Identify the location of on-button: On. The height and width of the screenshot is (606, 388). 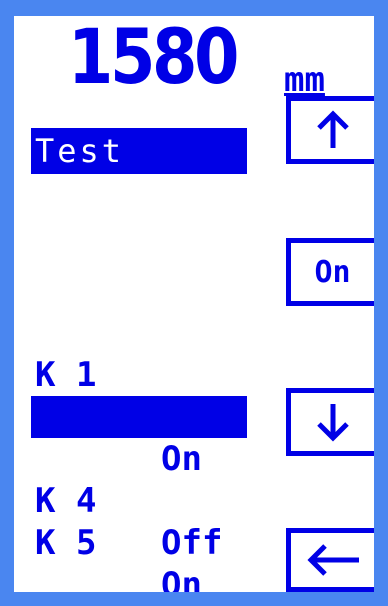
(330, 272).